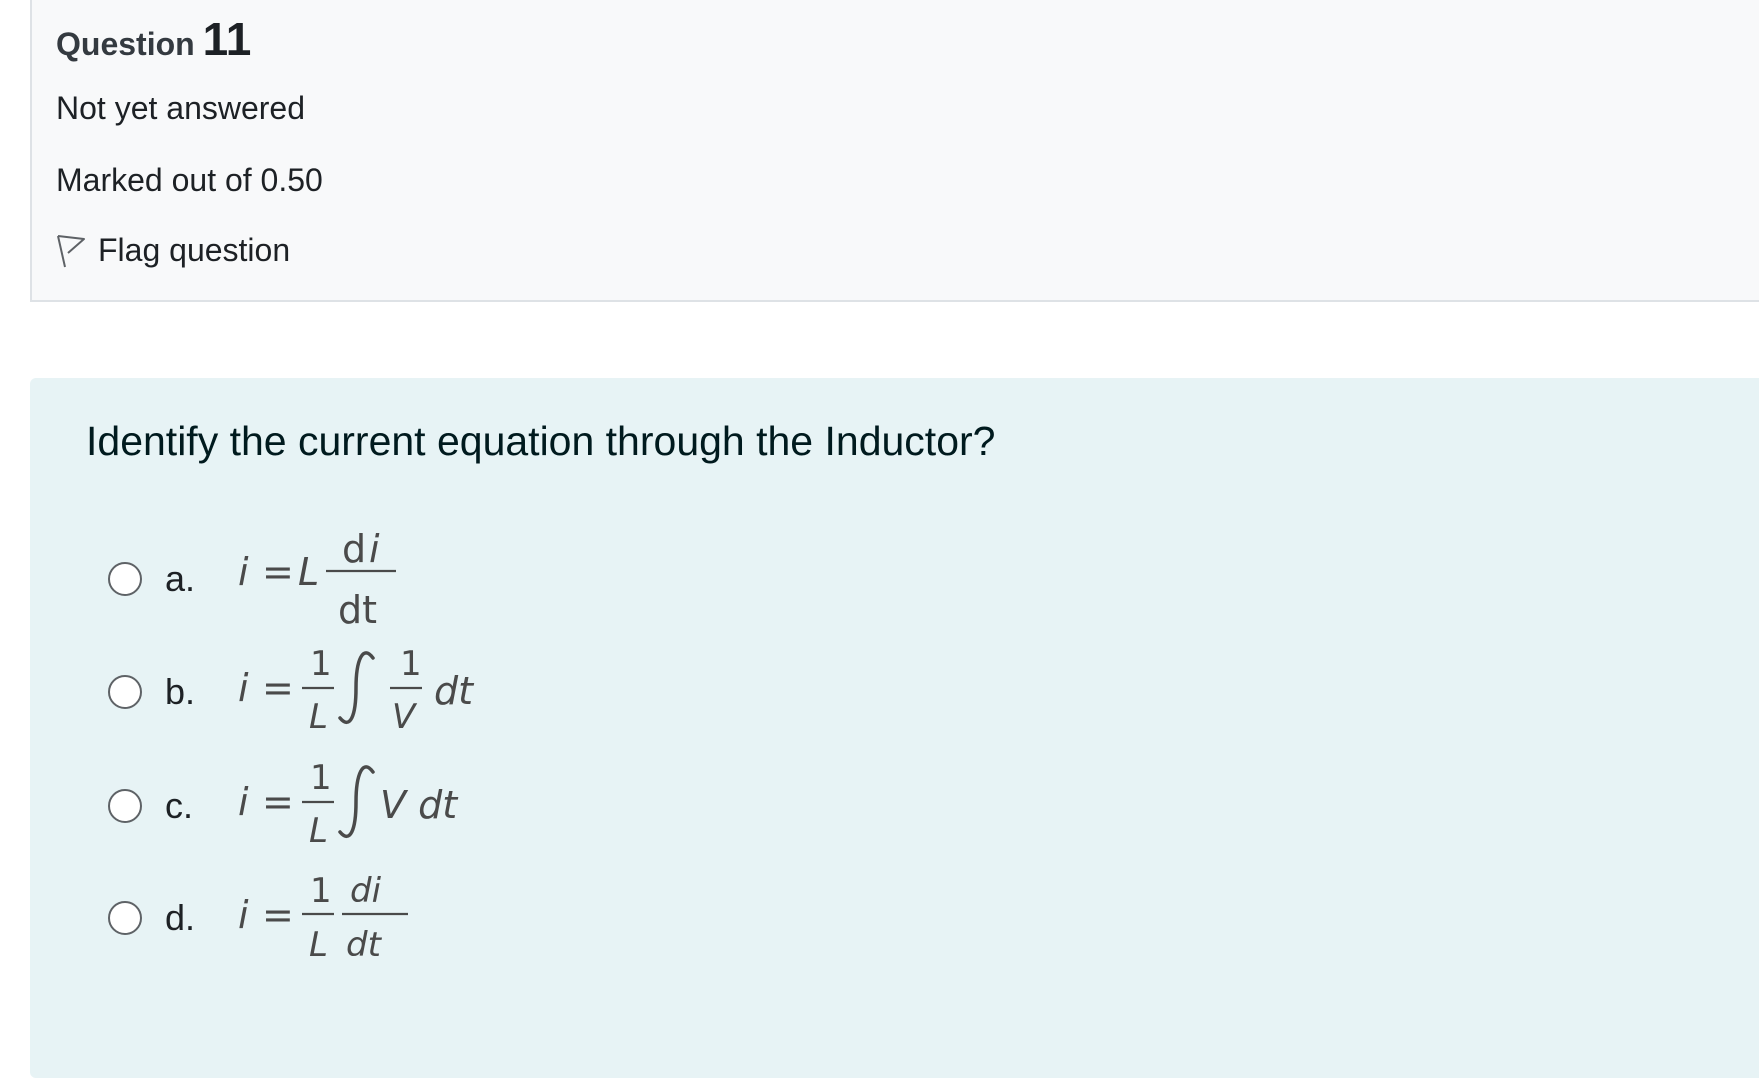 This screenshot has height=1080, width=1759. What do you see at coordinates (181, 108) in the screenshot?
I see `question-state: Not yet answered` at bounding box center [181, 108].